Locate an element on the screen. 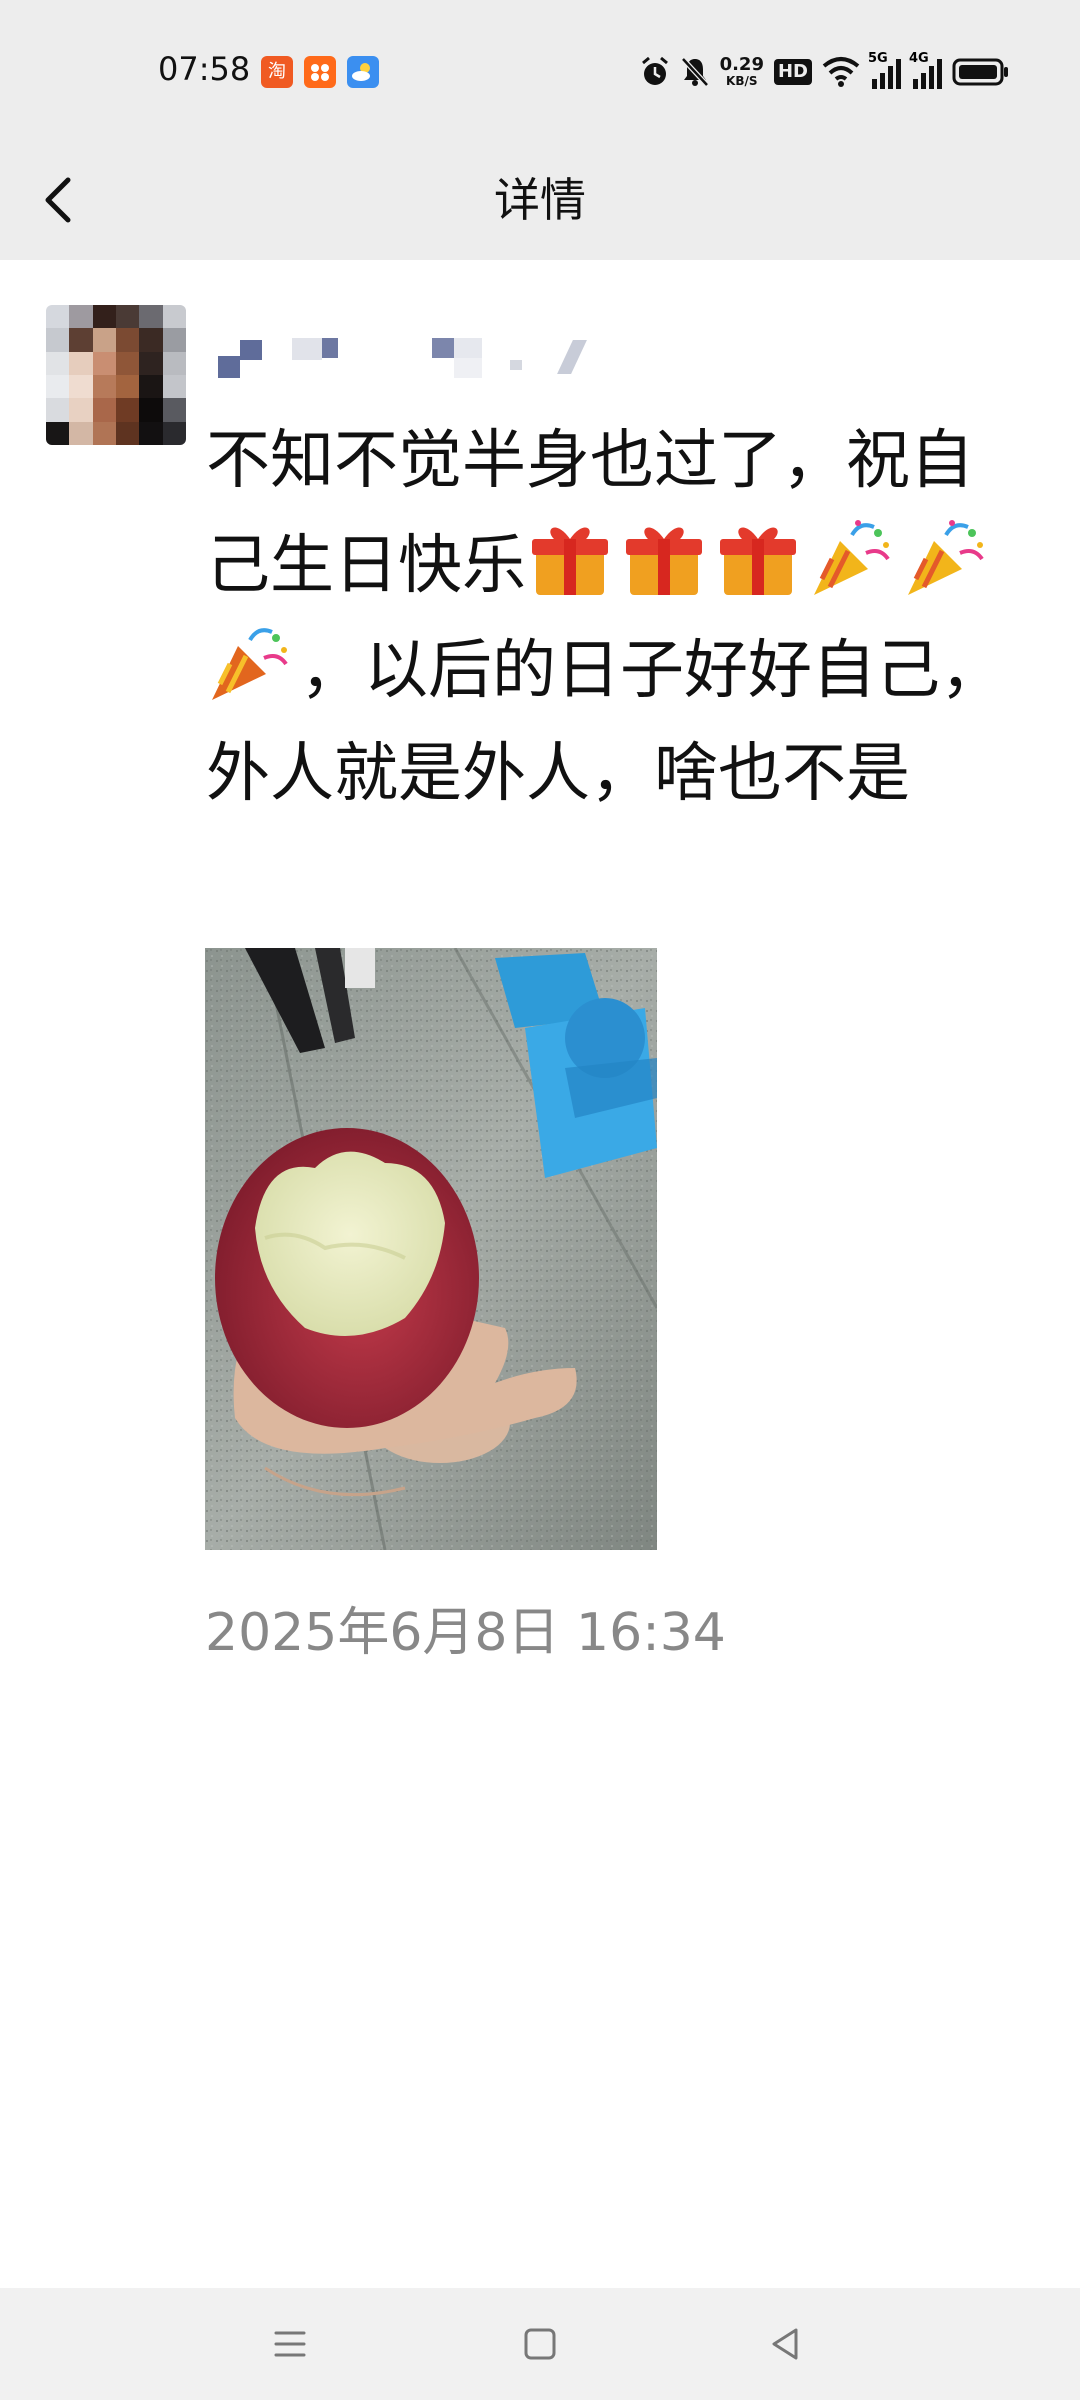 Image resolution: width=1080 pixels, height=2400 pixels. taobao-app-icon: 淘 is located at coordinates (277, 72).